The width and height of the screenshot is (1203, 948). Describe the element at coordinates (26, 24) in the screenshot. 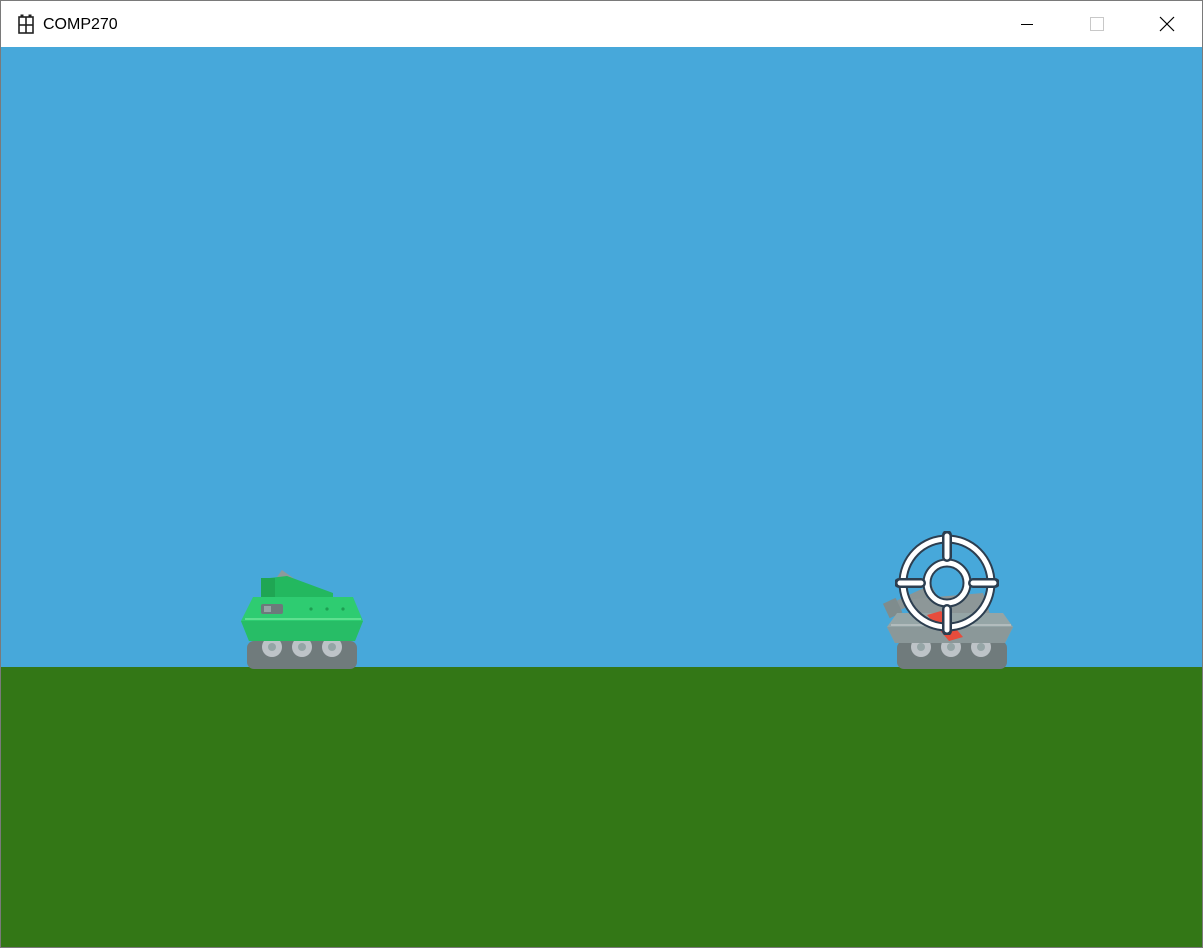

I see `app-grid-icon` at that location.